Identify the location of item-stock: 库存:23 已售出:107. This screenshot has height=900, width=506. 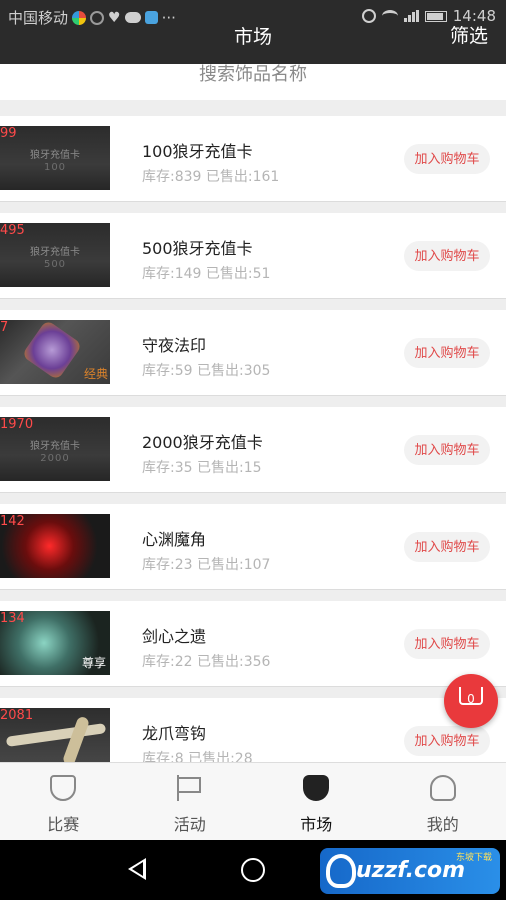
(206, 565).